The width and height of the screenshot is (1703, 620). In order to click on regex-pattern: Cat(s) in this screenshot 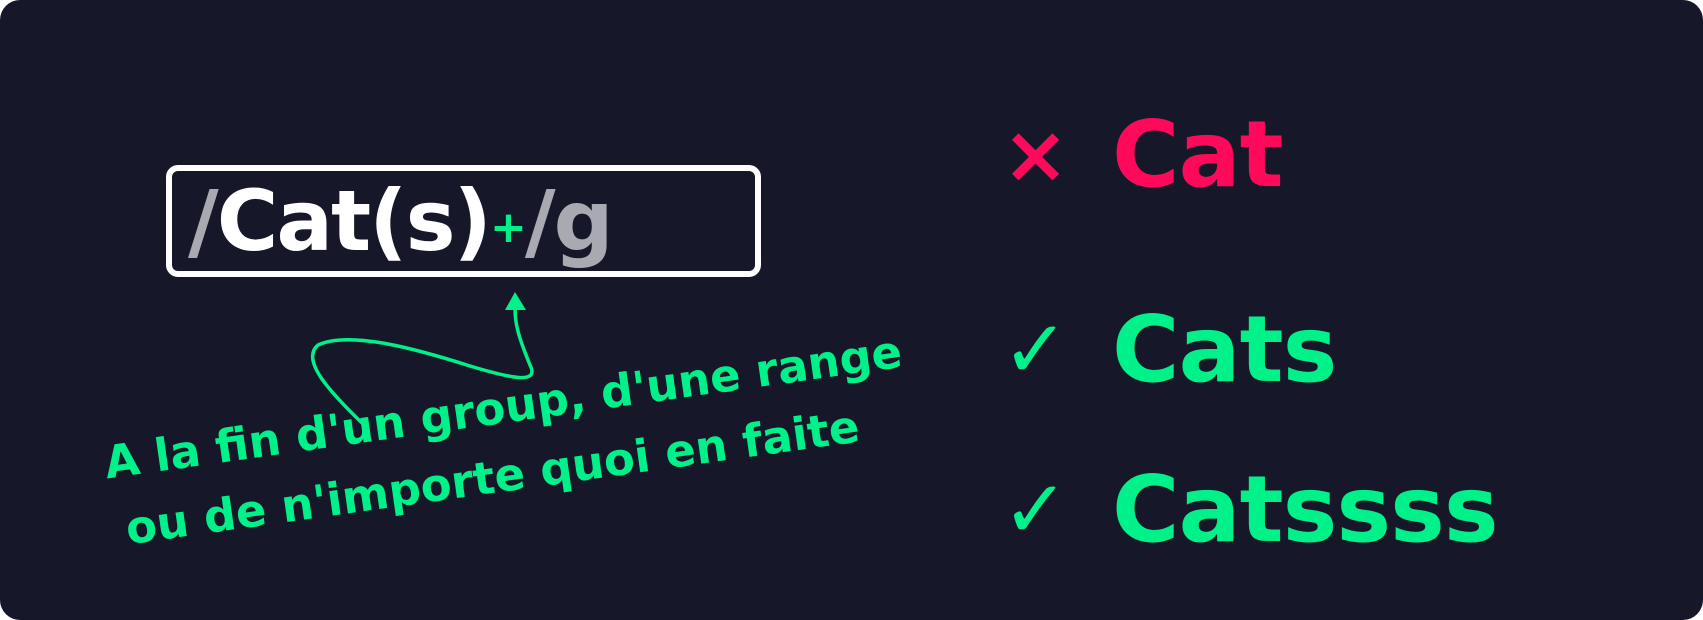, I will do `click(354, 221)`.